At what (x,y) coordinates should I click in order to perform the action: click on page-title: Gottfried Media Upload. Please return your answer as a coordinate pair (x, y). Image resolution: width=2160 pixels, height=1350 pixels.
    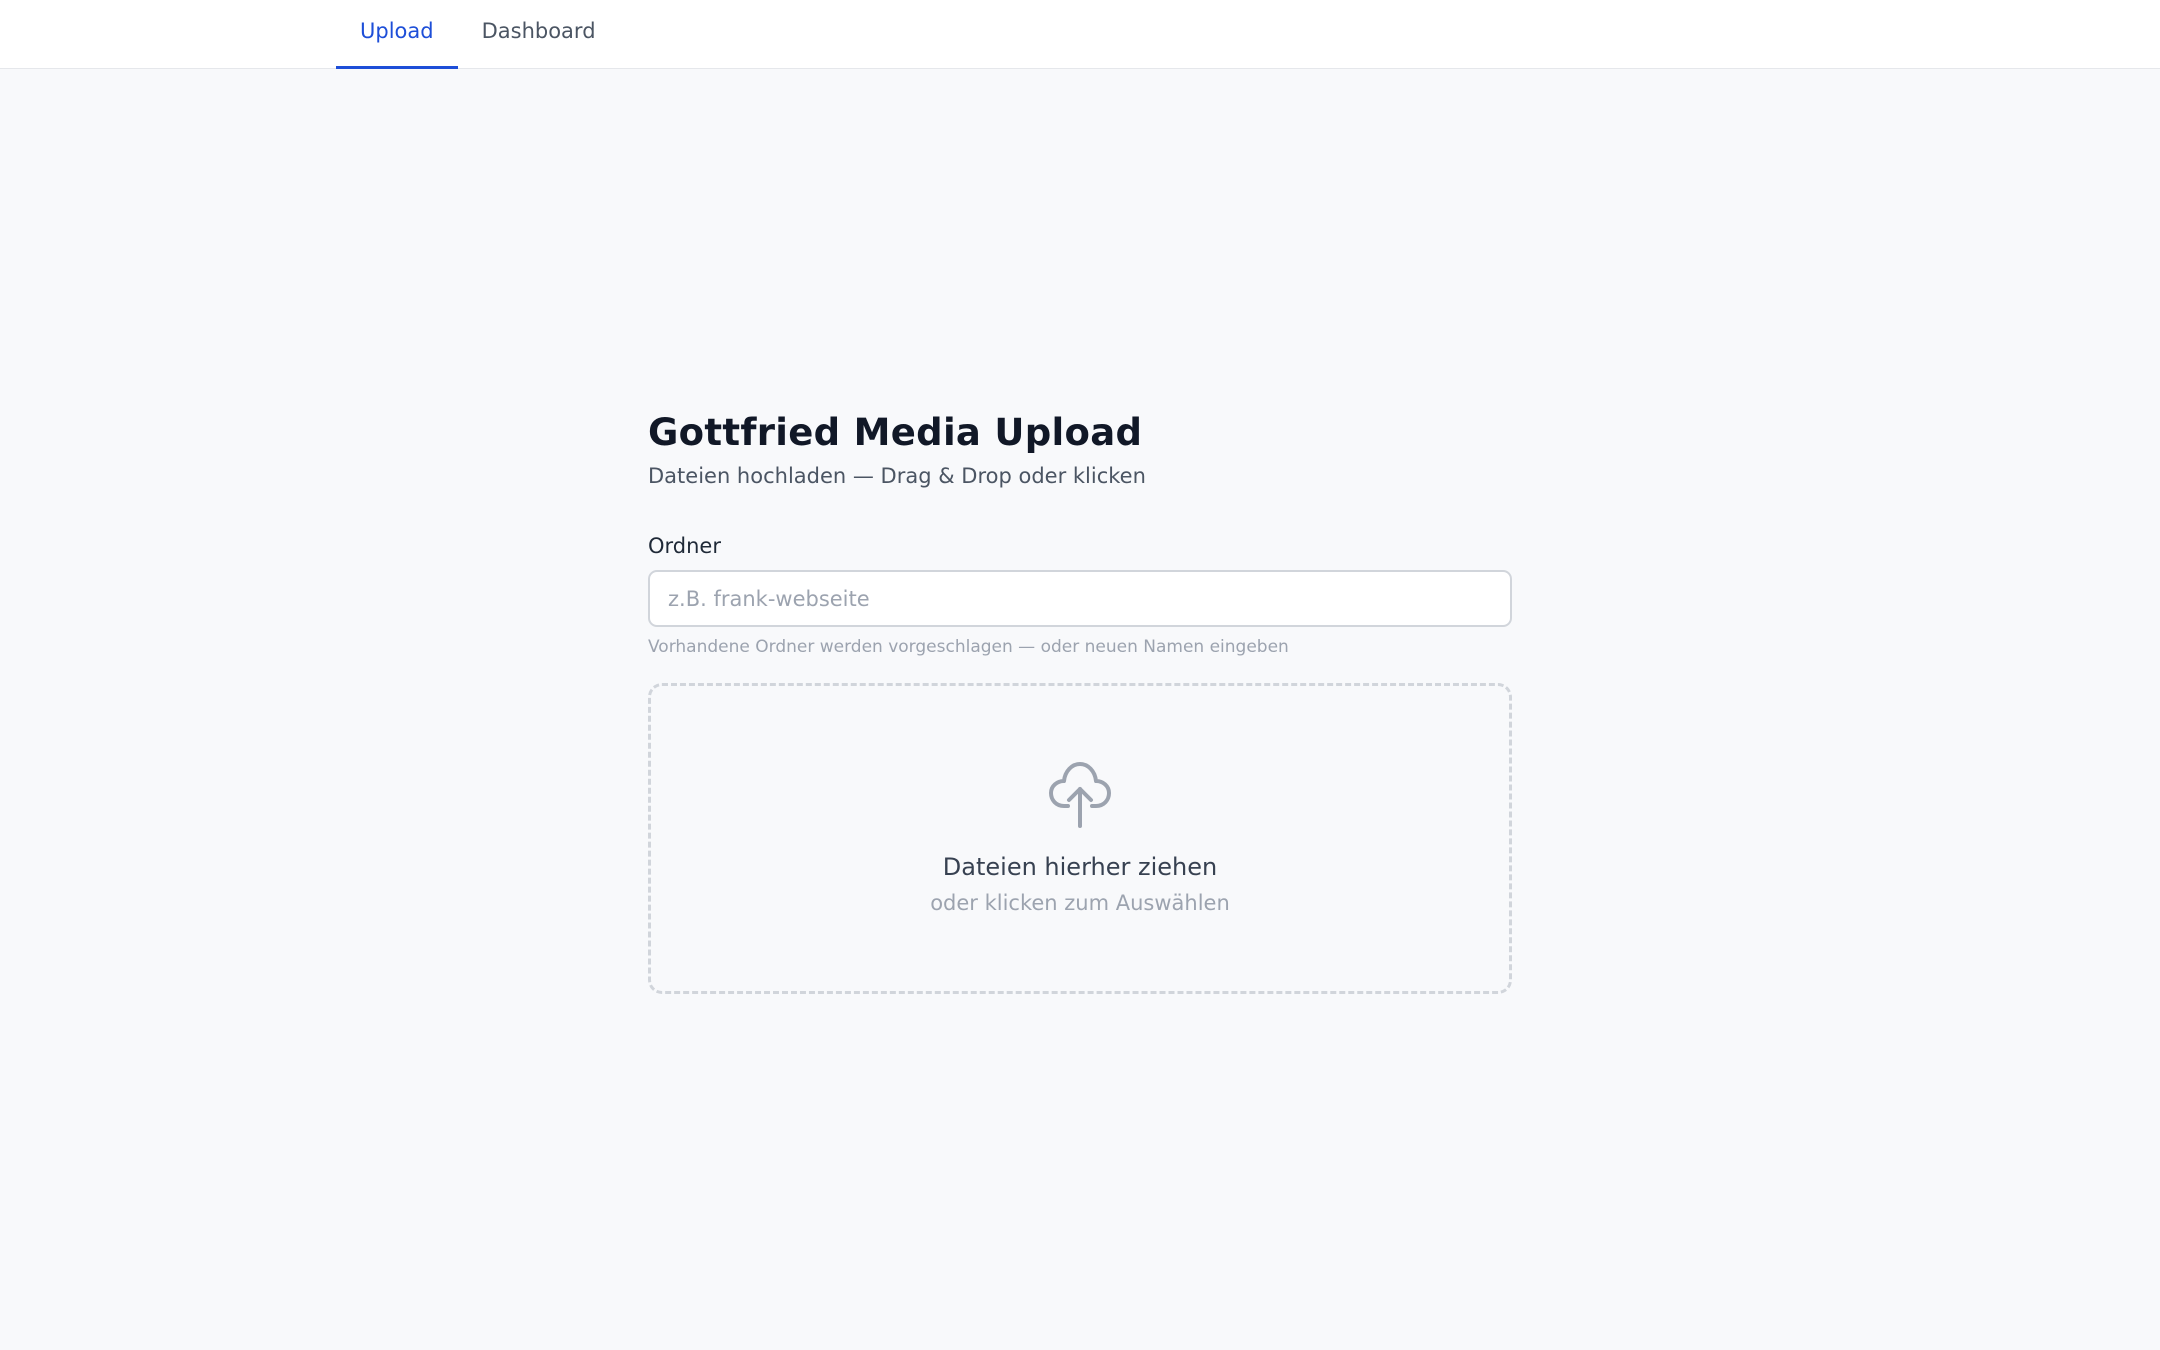
    Looking at the image, I should click on (895, 432).